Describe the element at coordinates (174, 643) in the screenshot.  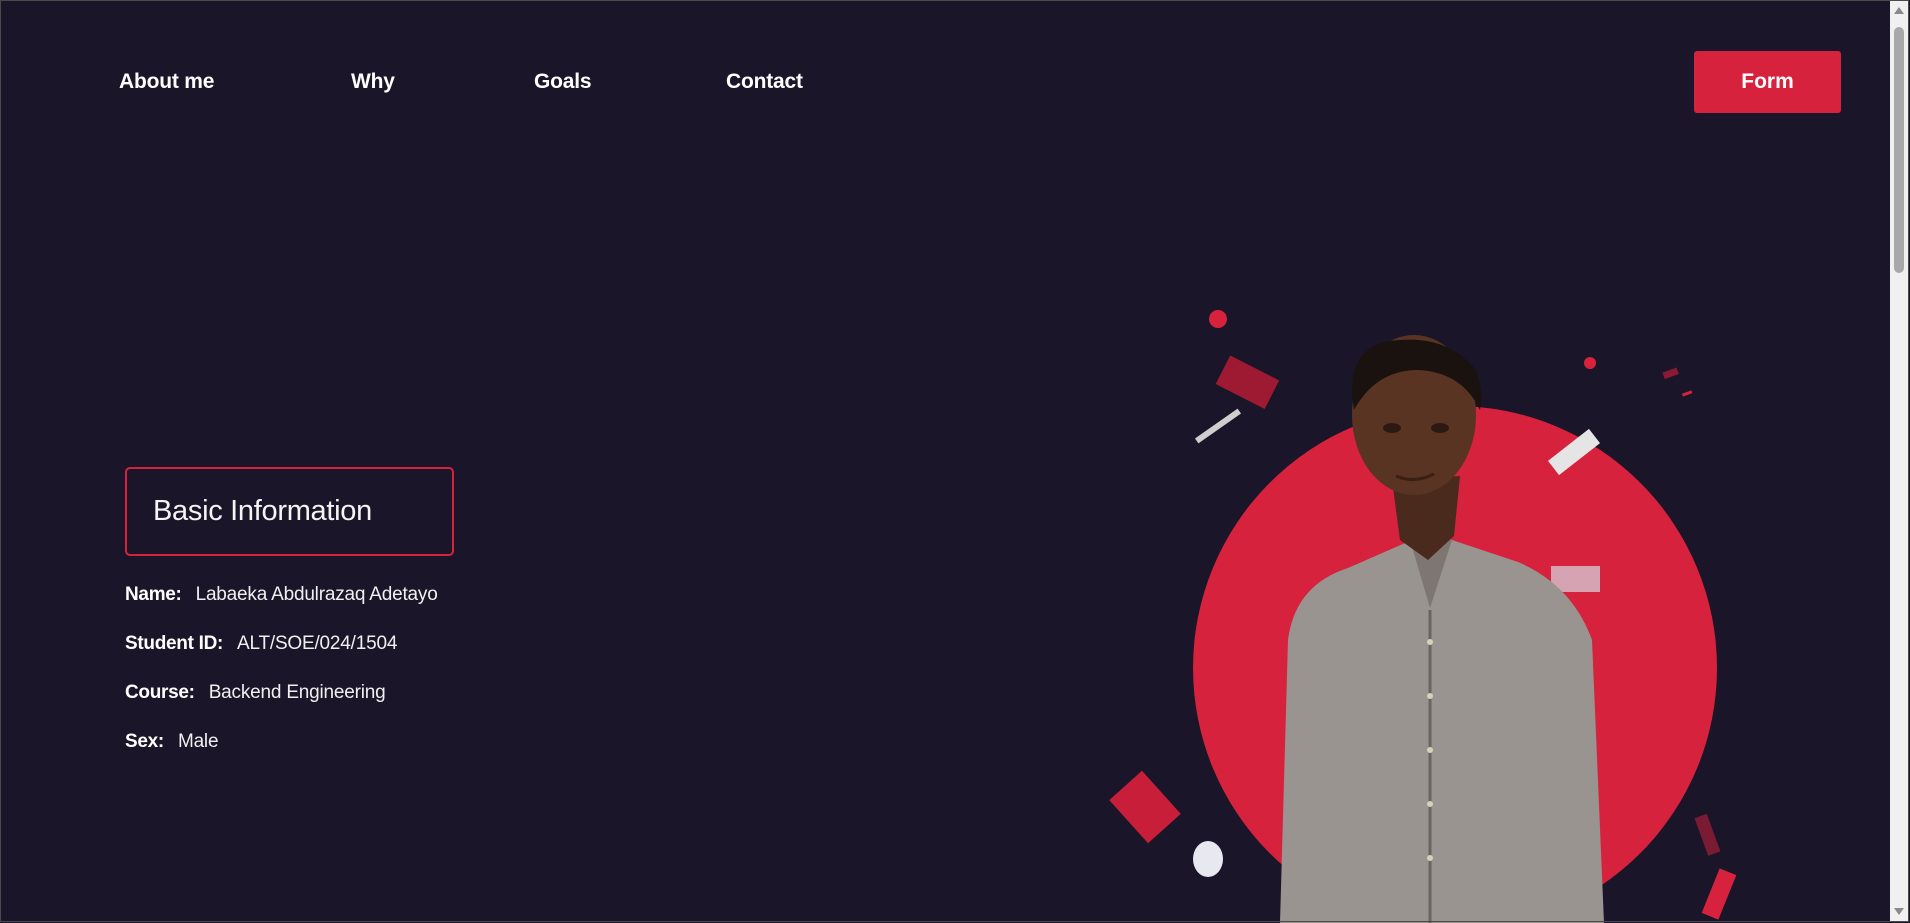
I see `info-label: Student ID:` at that location.